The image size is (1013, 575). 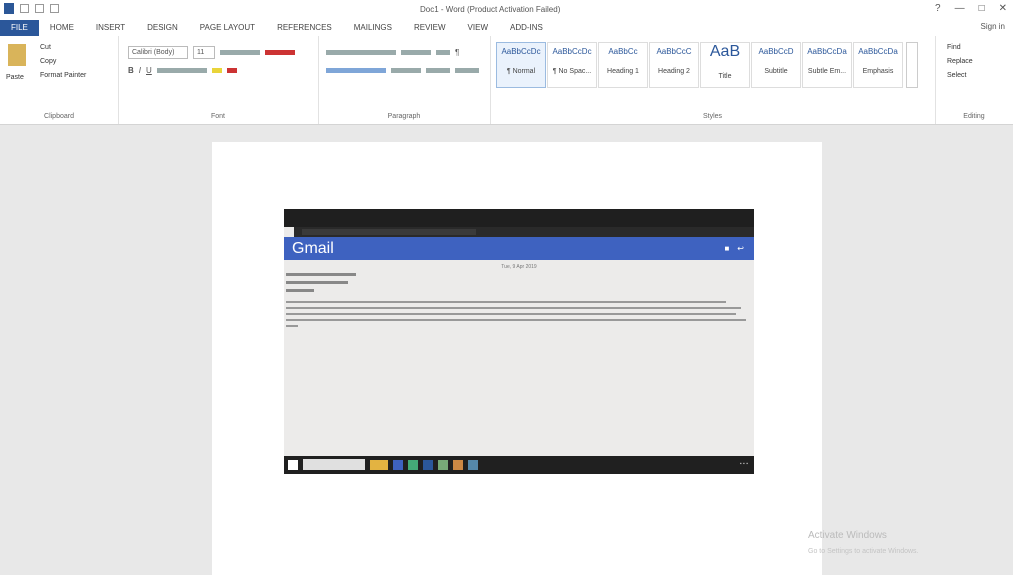 I want to click on redo-icon, so click(x=54, y=8).